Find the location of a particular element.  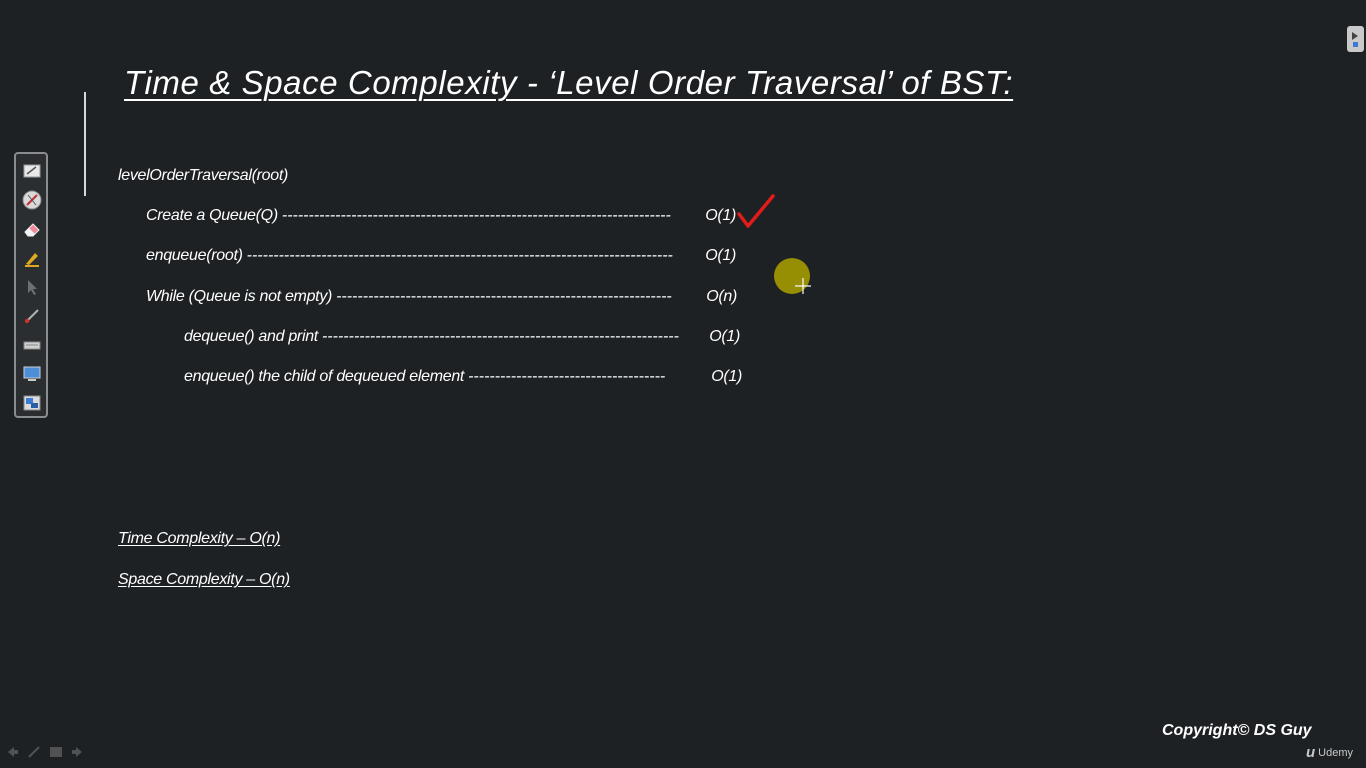

slide-menu-icon is located at coordinates (1355, 39).